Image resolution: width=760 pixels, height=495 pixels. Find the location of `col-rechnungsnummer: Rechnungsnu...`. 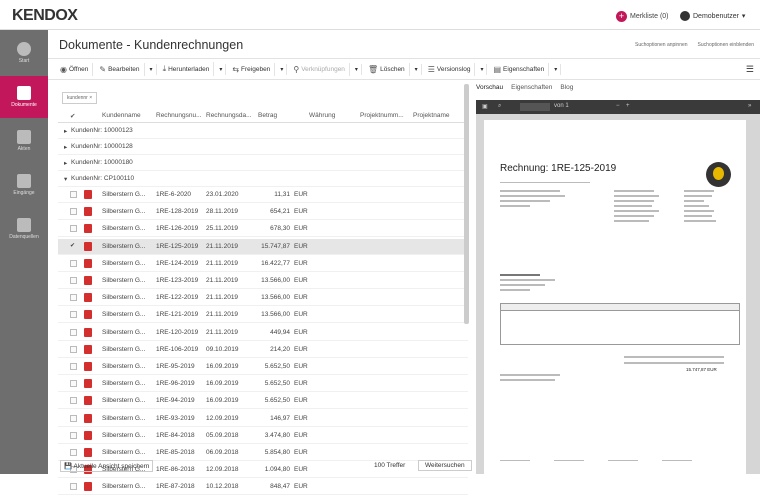

col-rechnungsnummer: Rechnungsnu... is located at coordinates (179, 115).